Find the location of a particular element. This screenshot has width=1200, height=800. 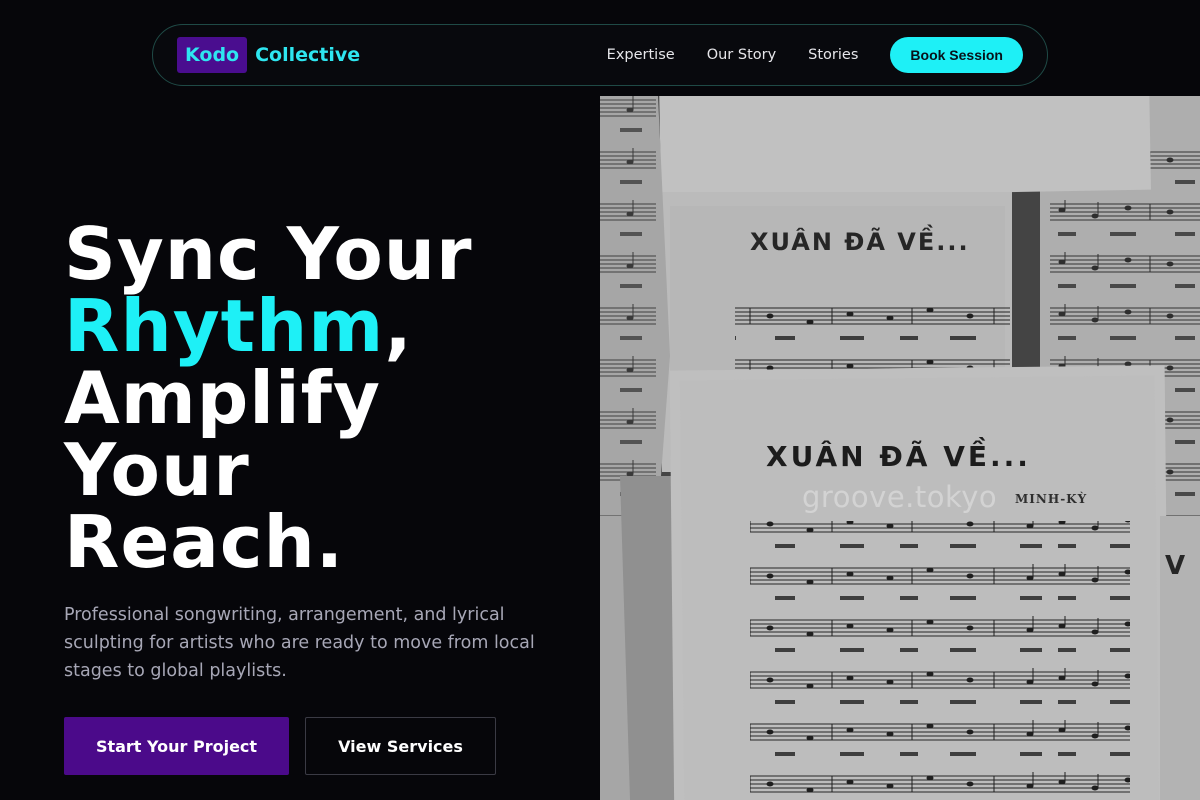

logo-box: Kodo is located at coordinates (212, 55).